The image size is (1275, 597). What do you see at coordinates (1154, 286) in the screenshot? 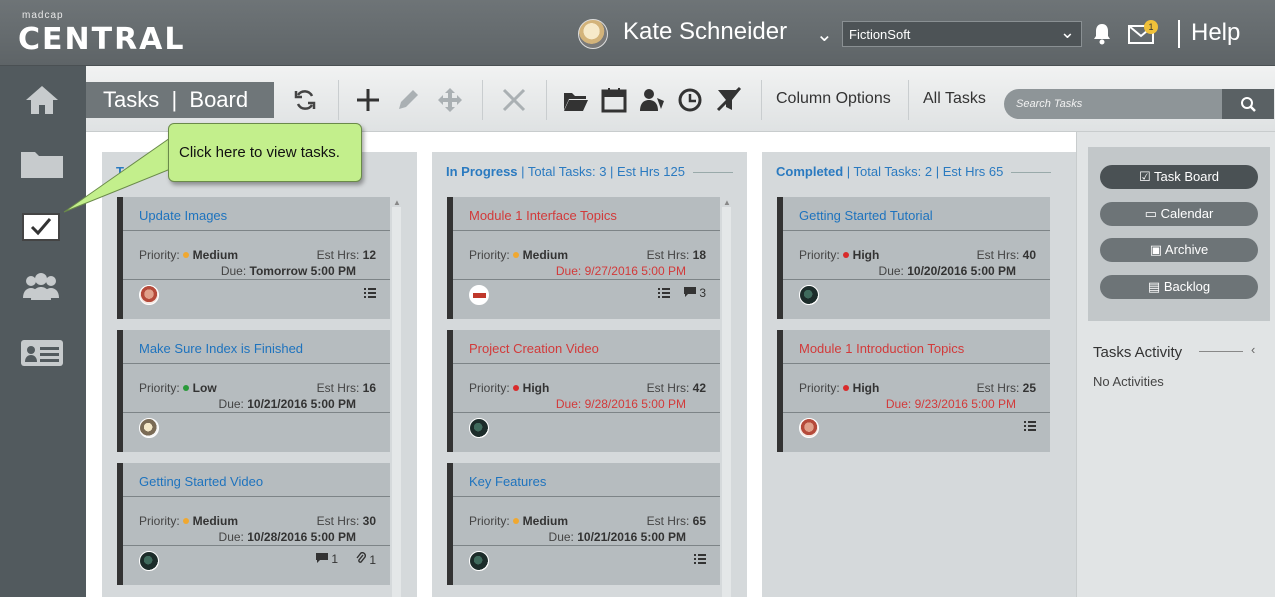
I see `backlog-icon: ▤` at bounding box center [1154, 286].